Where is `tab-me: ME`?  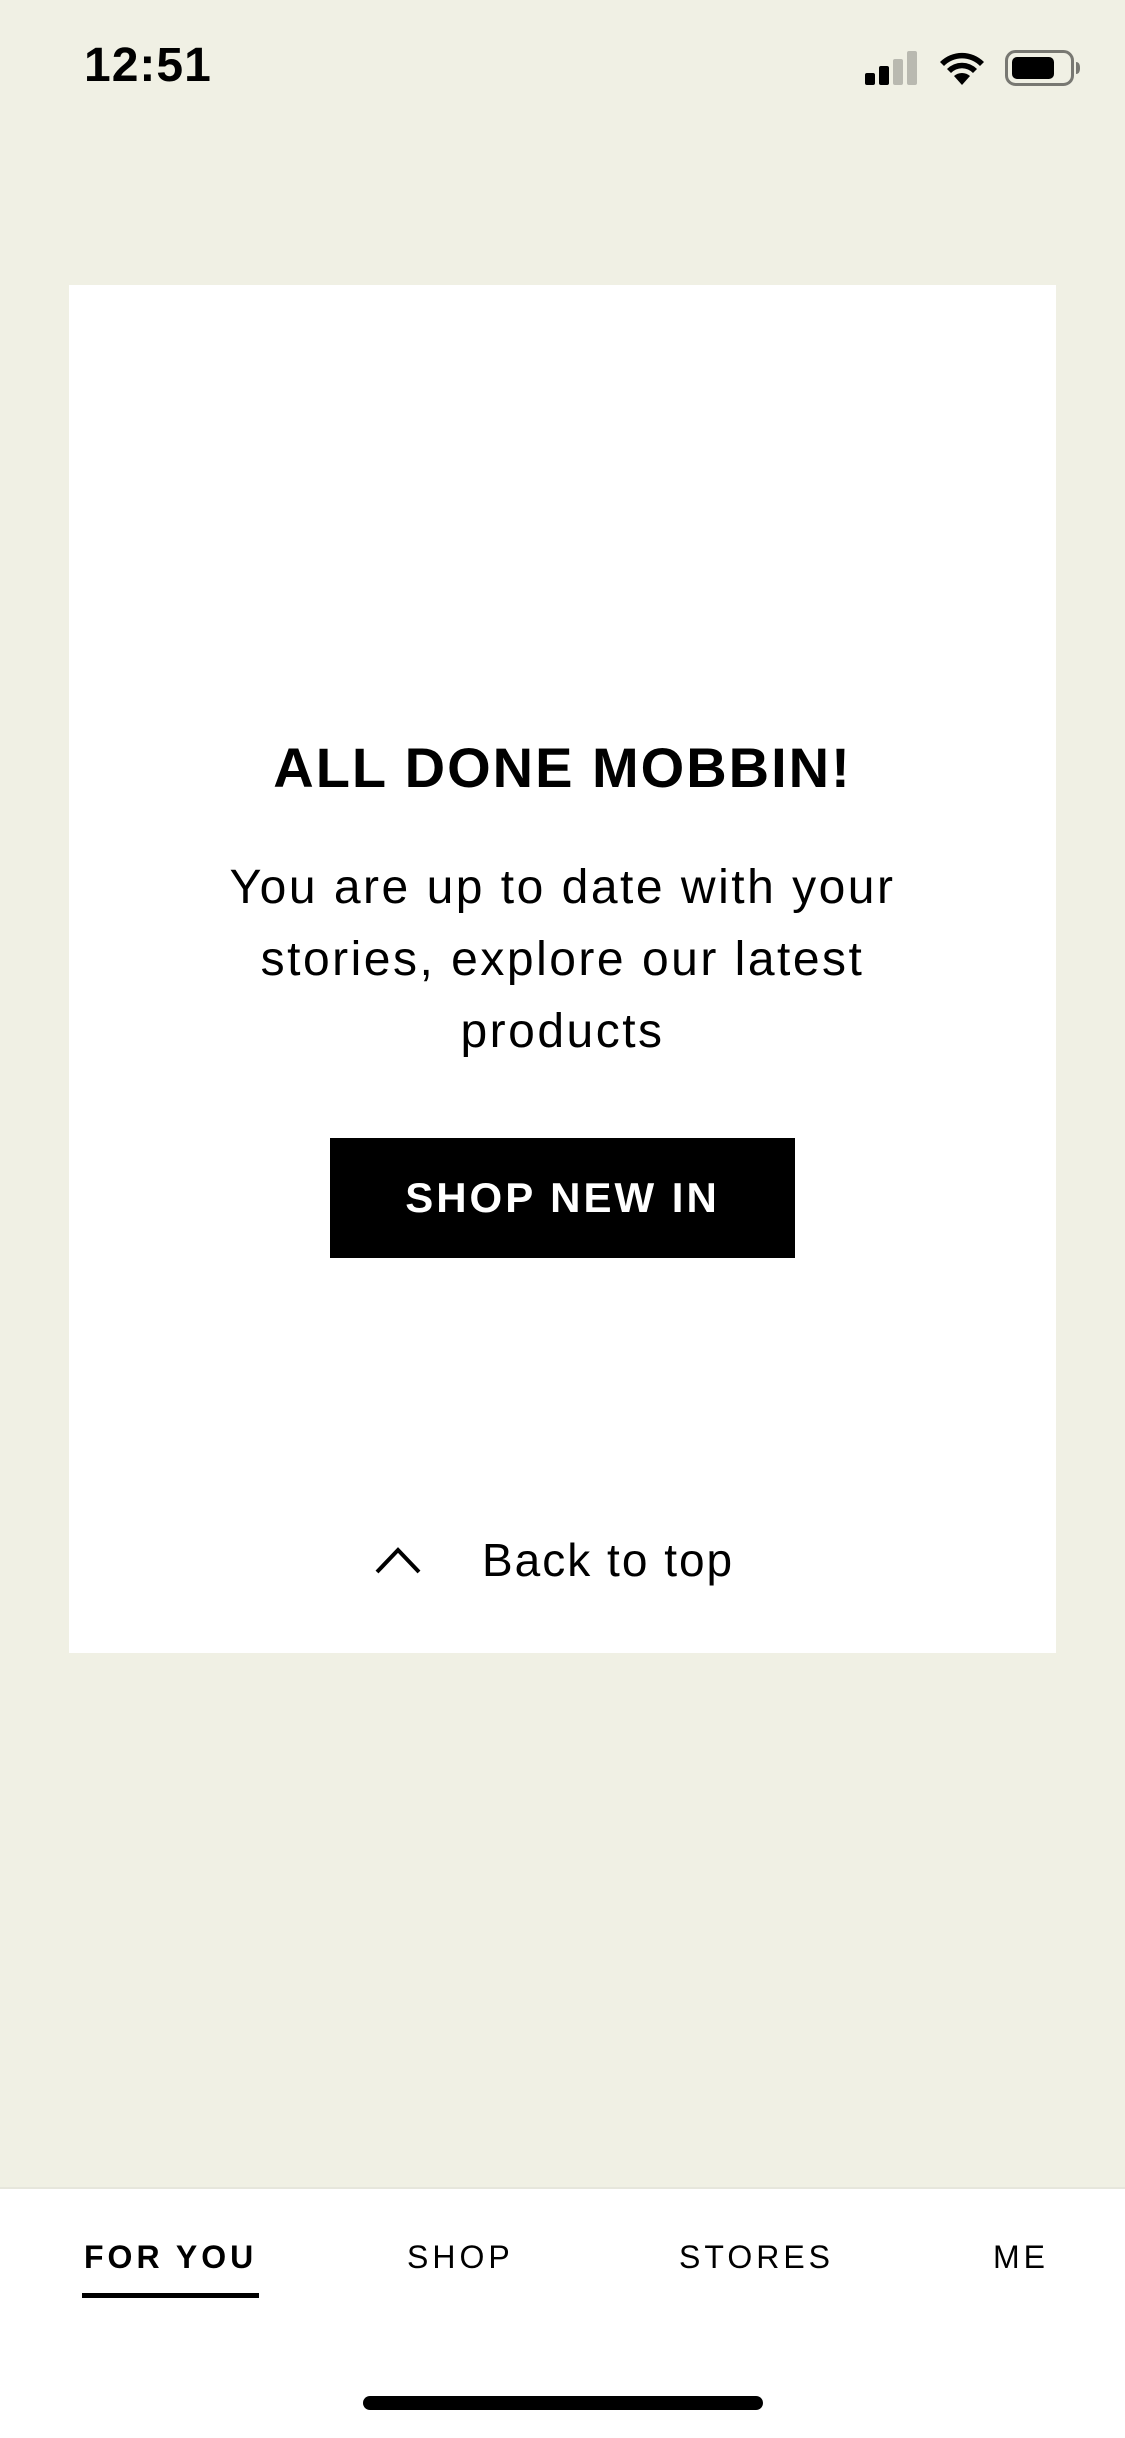
tab-me: ME is located at coordinates (1021, 2257).